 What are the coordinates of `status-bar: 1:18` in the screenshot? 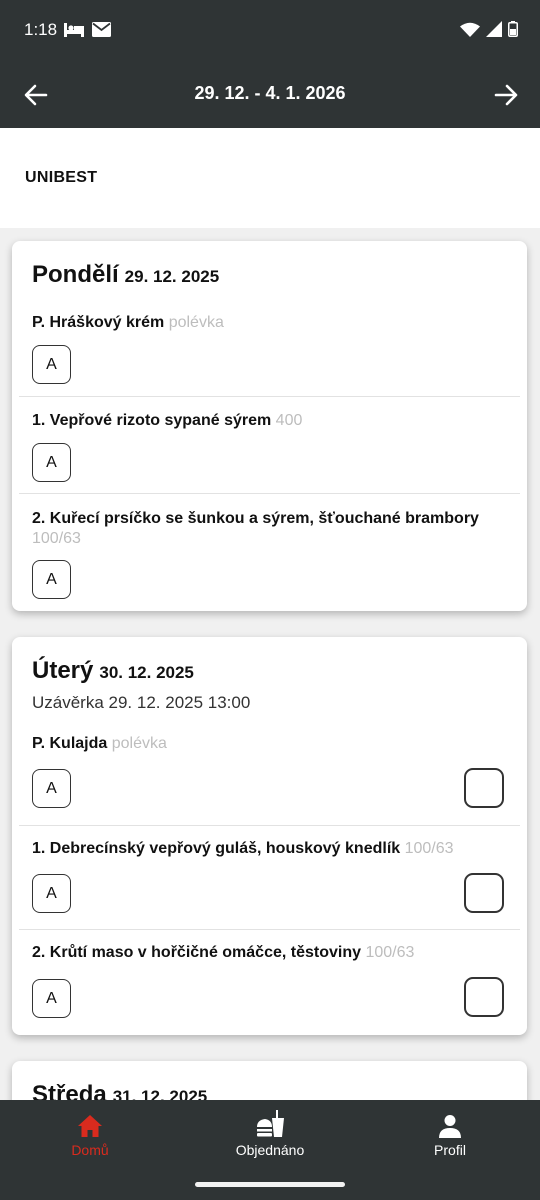 It's located at (270, 31).